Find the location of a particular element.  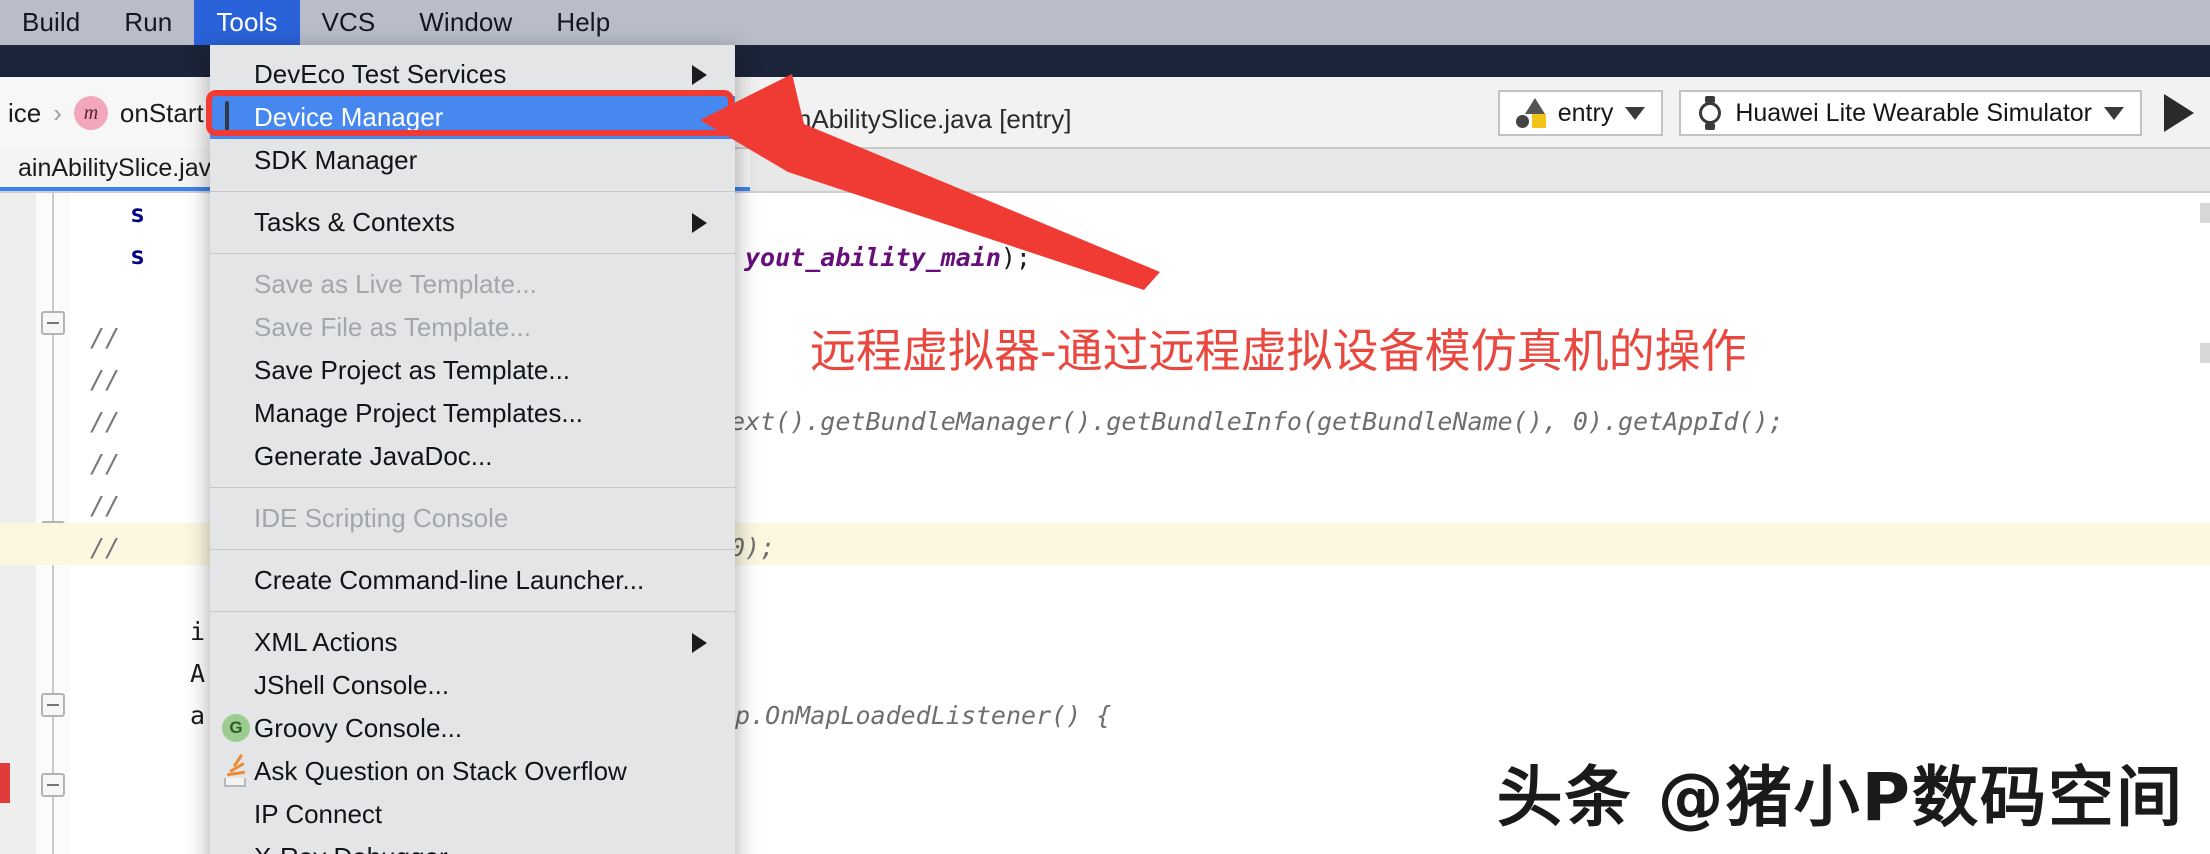

menubar-item-build: Build is located at coordinates (51, 22).